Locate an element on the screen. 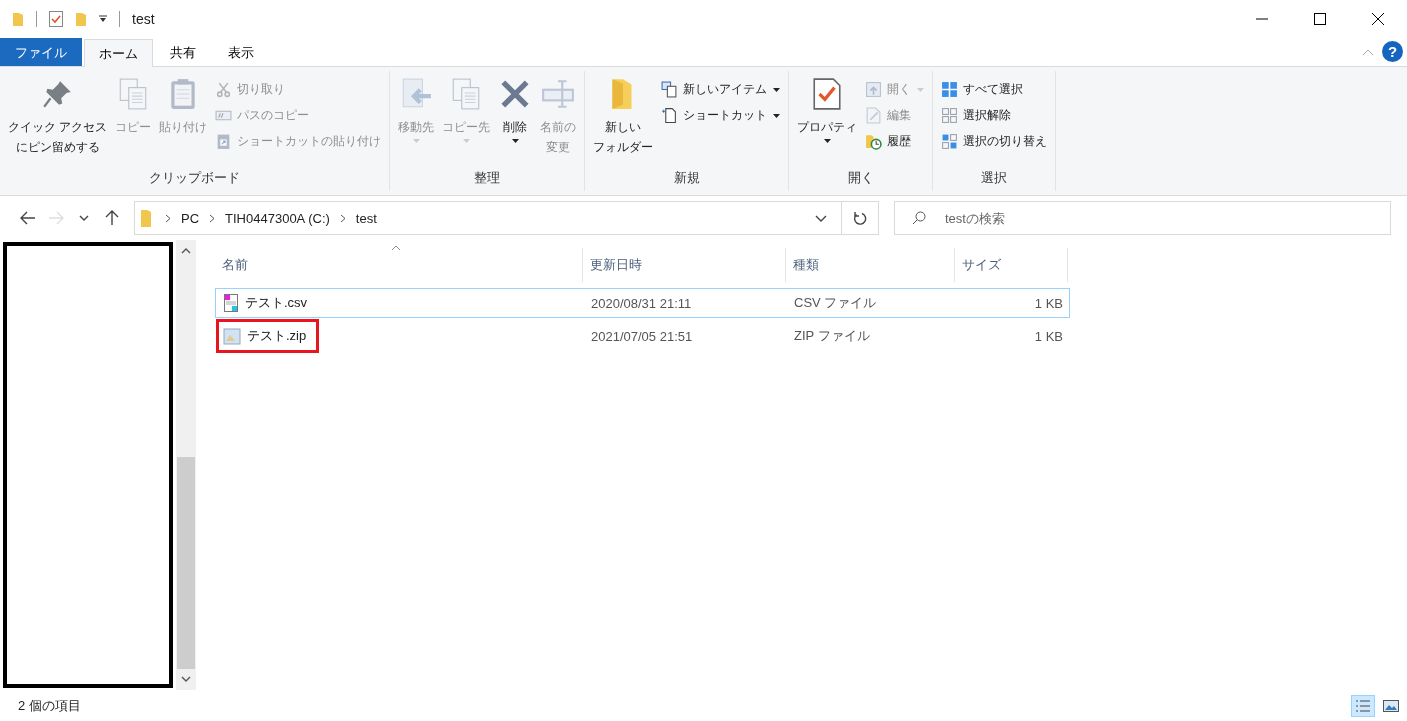 The image size is (1407, 721). minimize-icon is located at coordinates (1262, 19).